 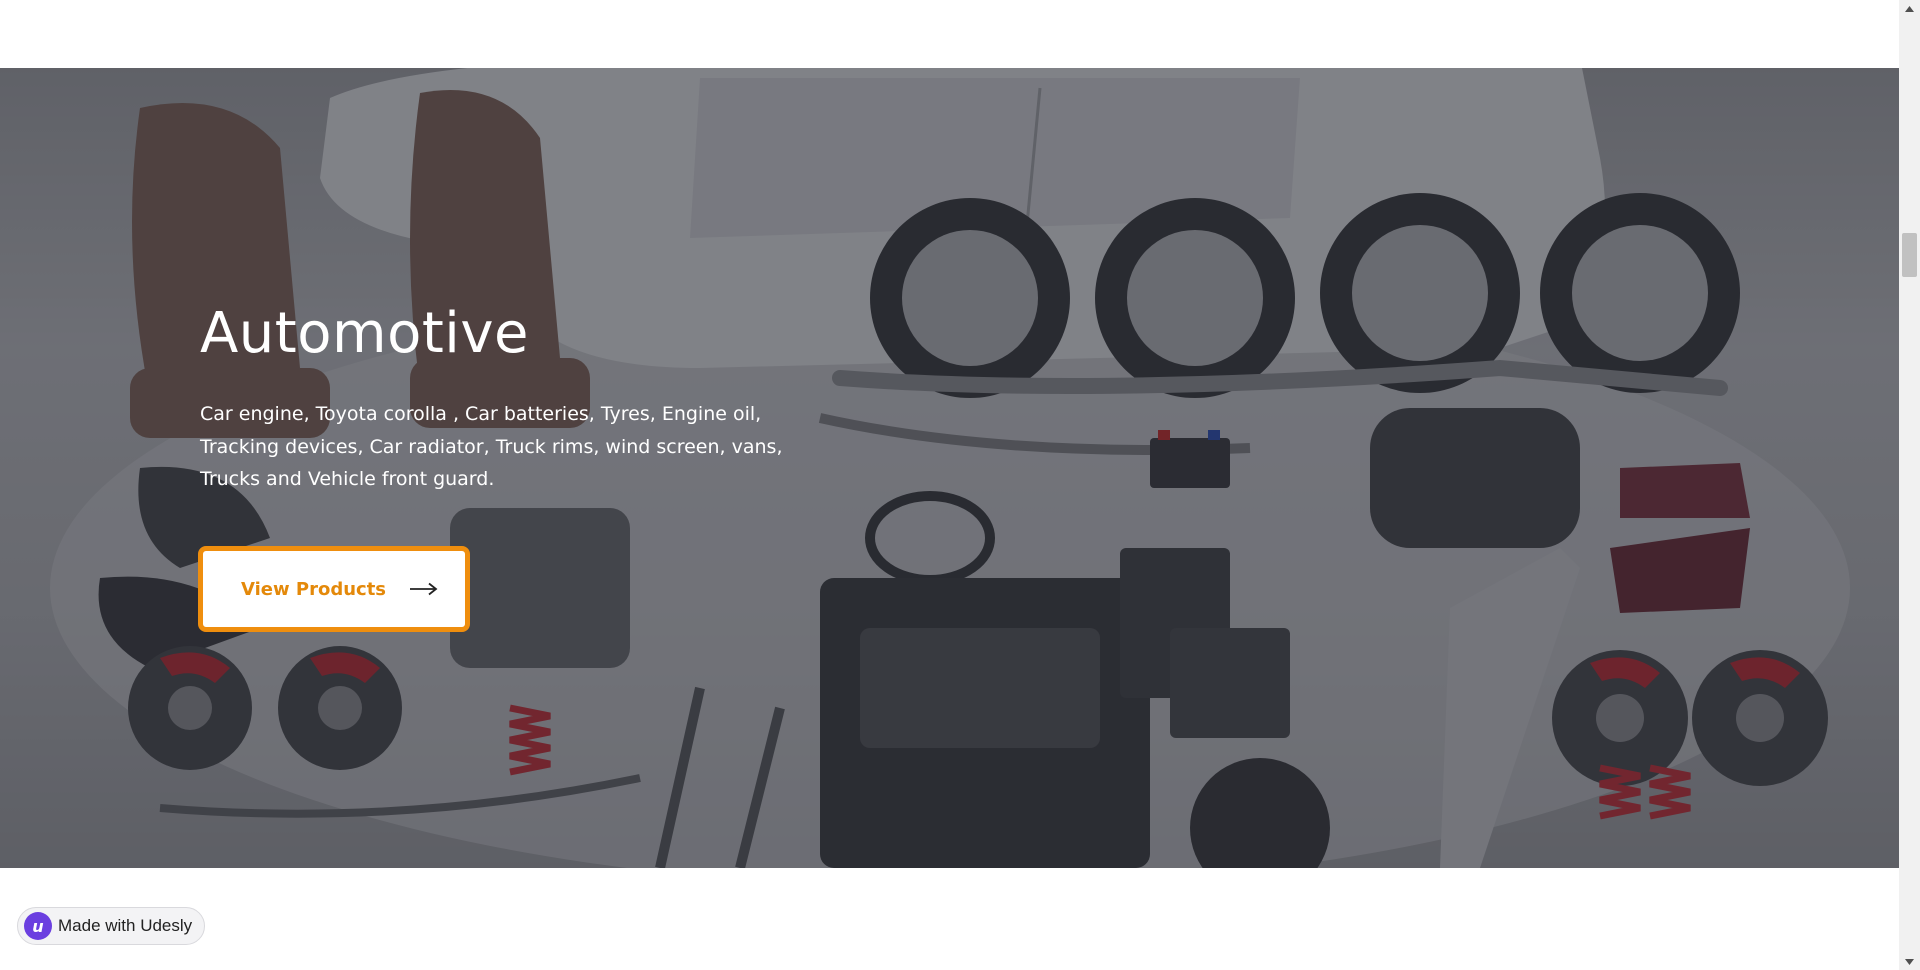 I want to click on view-products-label: View Products, so click(x=314, y=589).